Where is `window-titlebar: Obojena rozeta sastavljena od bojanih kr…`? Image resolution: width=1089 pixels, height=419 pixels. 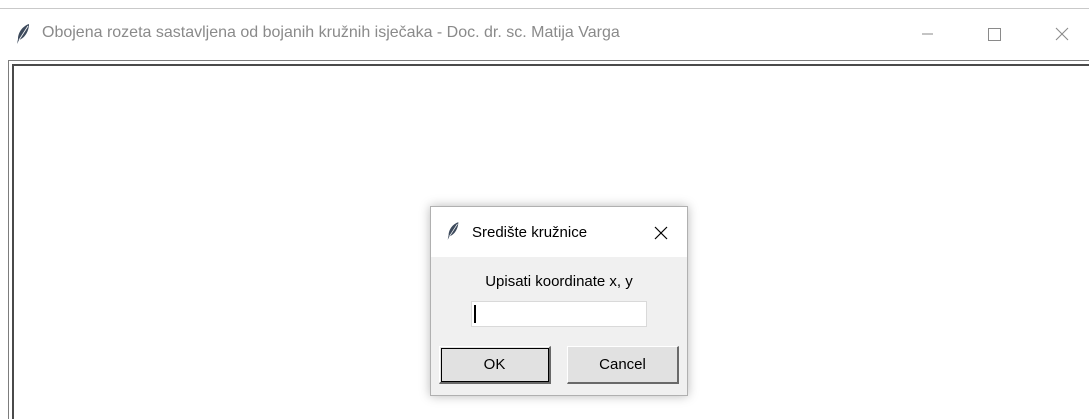 window-titlebar: Obojena rozeta sastavljena od bojanih kr… is located at coordinates (544, 34).